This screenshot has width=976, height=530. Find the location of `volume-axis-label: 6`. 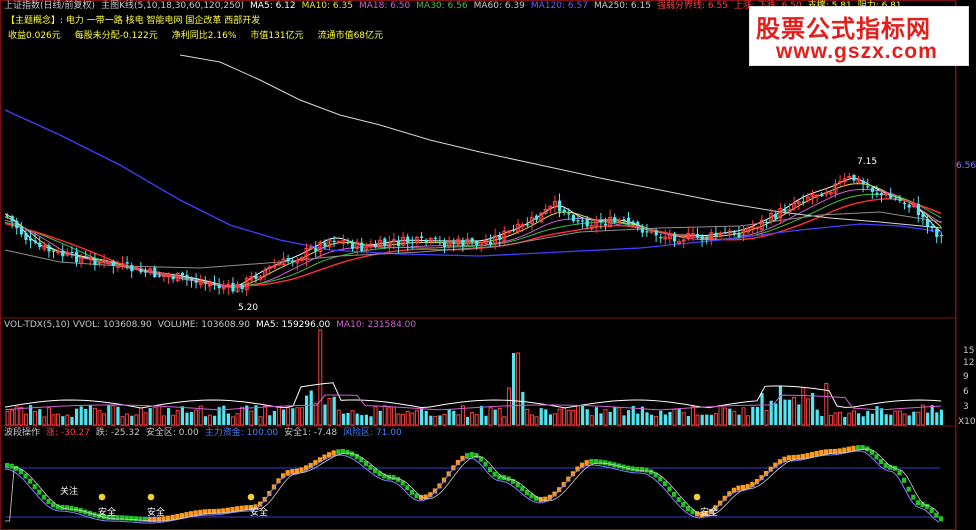

volume-axis-label: 6 is located at coordinates (966, 392).